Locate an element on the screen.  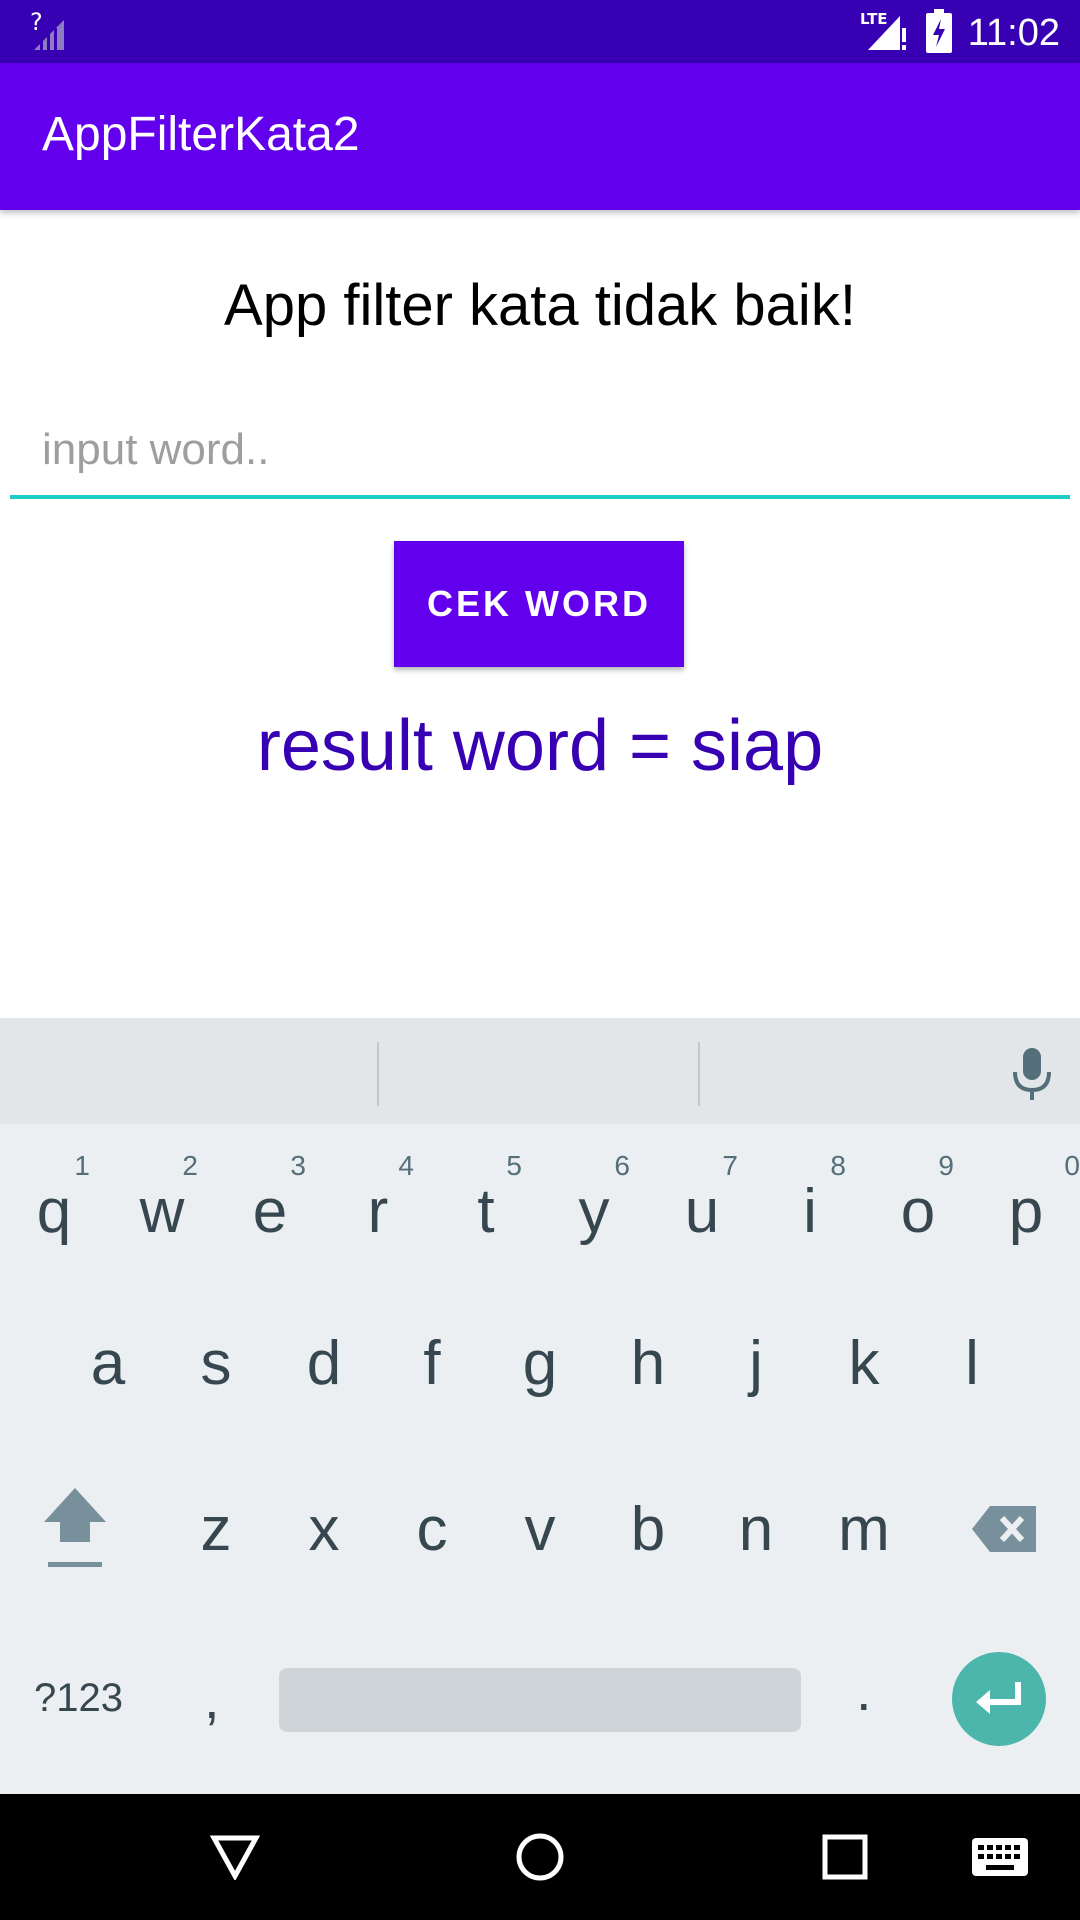
word-input is located at coordinates (537, 450).